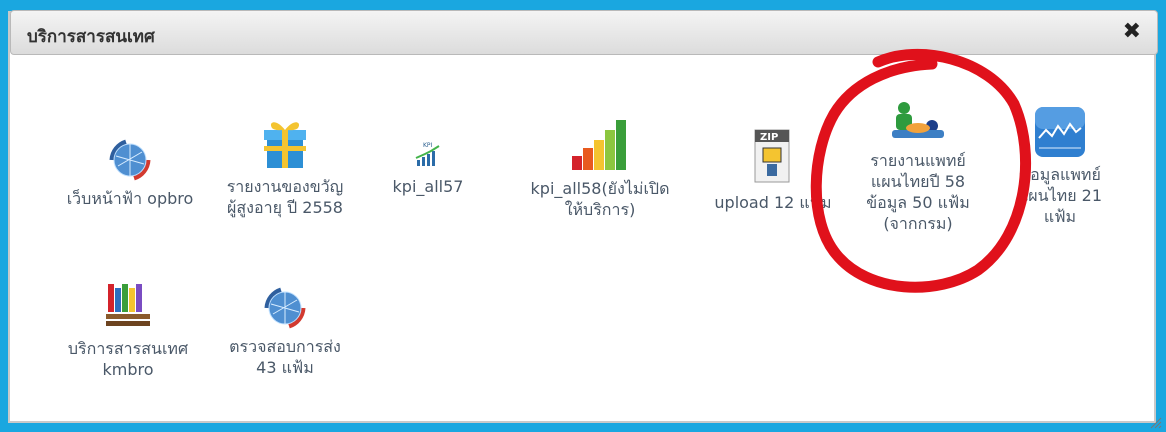 This screenshot has height=432, width=1166. What do you see at coordinates (772, 156) in the screenshot?
I see `zip-file-icon: ZIP` at bounding box center [772, 156].